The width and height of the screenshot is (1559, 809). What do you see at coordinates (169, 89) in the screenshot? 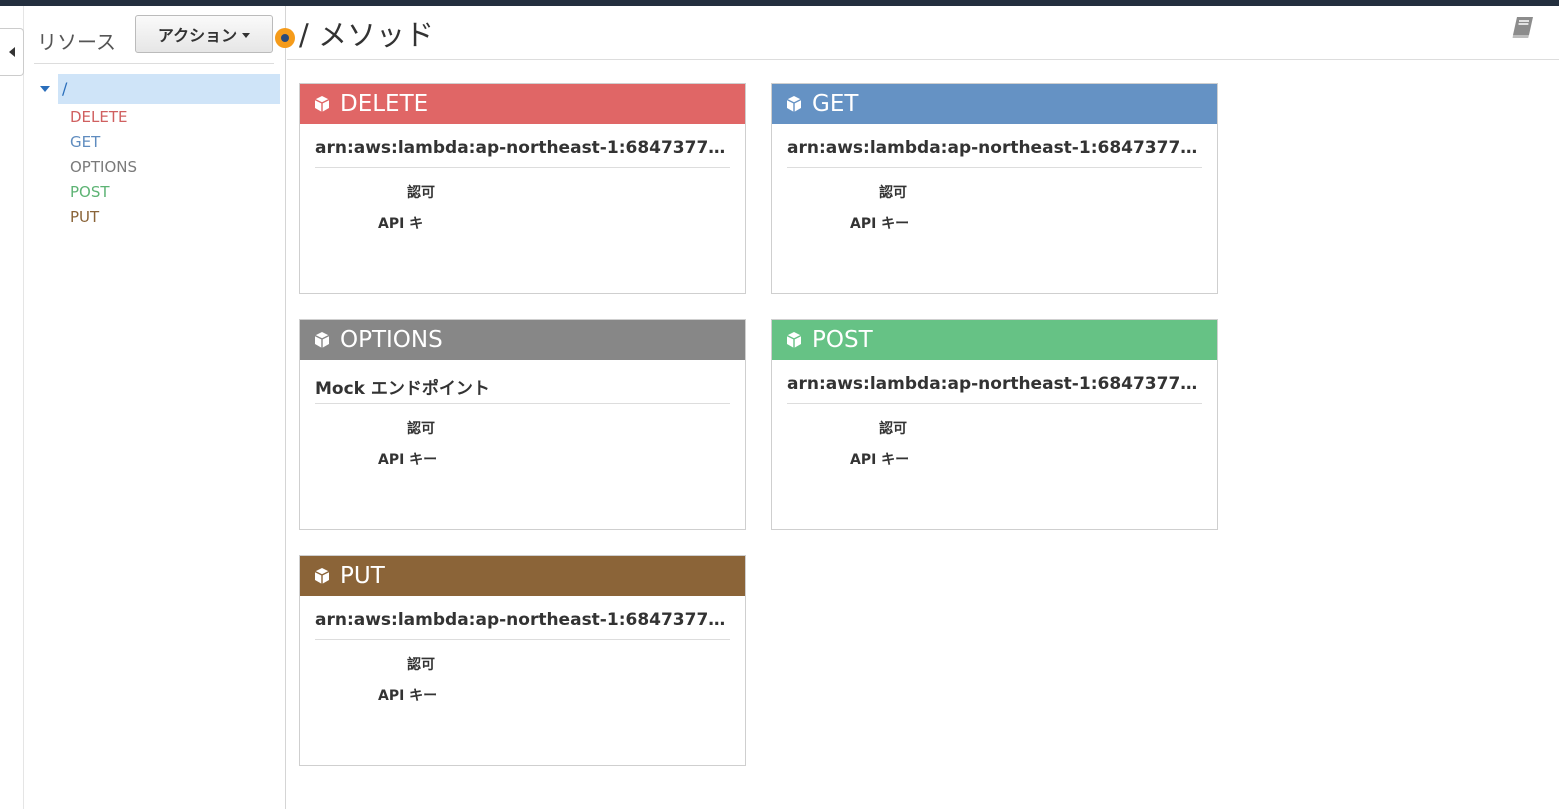
I see `tree-item-root: /` at bounding box center [169, 89].